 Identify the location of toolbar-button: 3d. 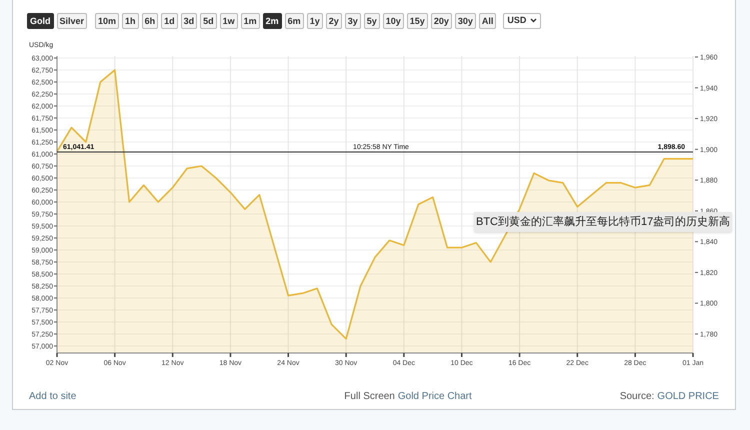
(189, 20).